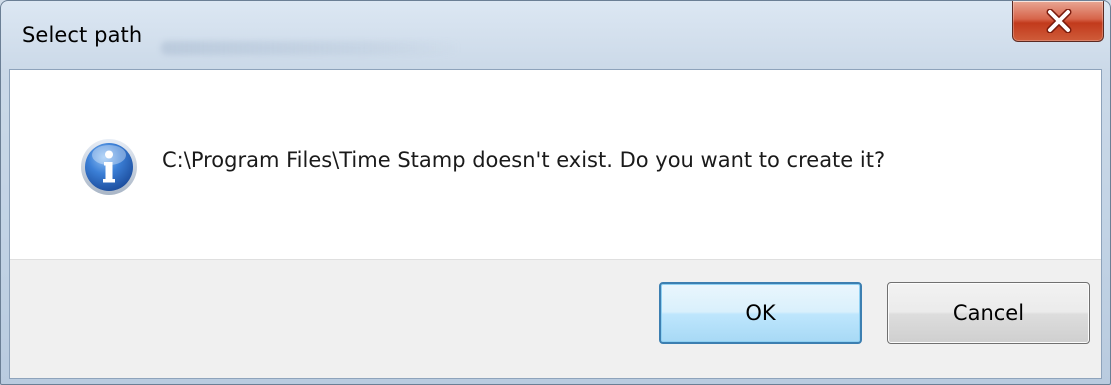 The image size is (1111, 385). Describe the element at coordinates (82, 35) in the screenshot. I see `window-title: Select path` at that location.